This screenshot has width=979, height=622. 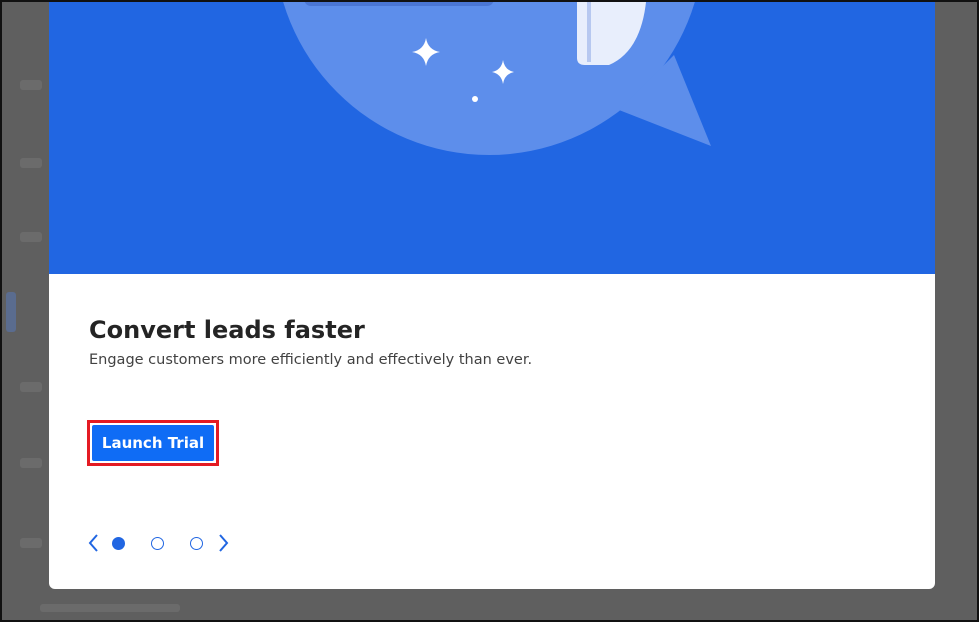 I want to click on chevron-left-icon, so click(x=94, y=543).